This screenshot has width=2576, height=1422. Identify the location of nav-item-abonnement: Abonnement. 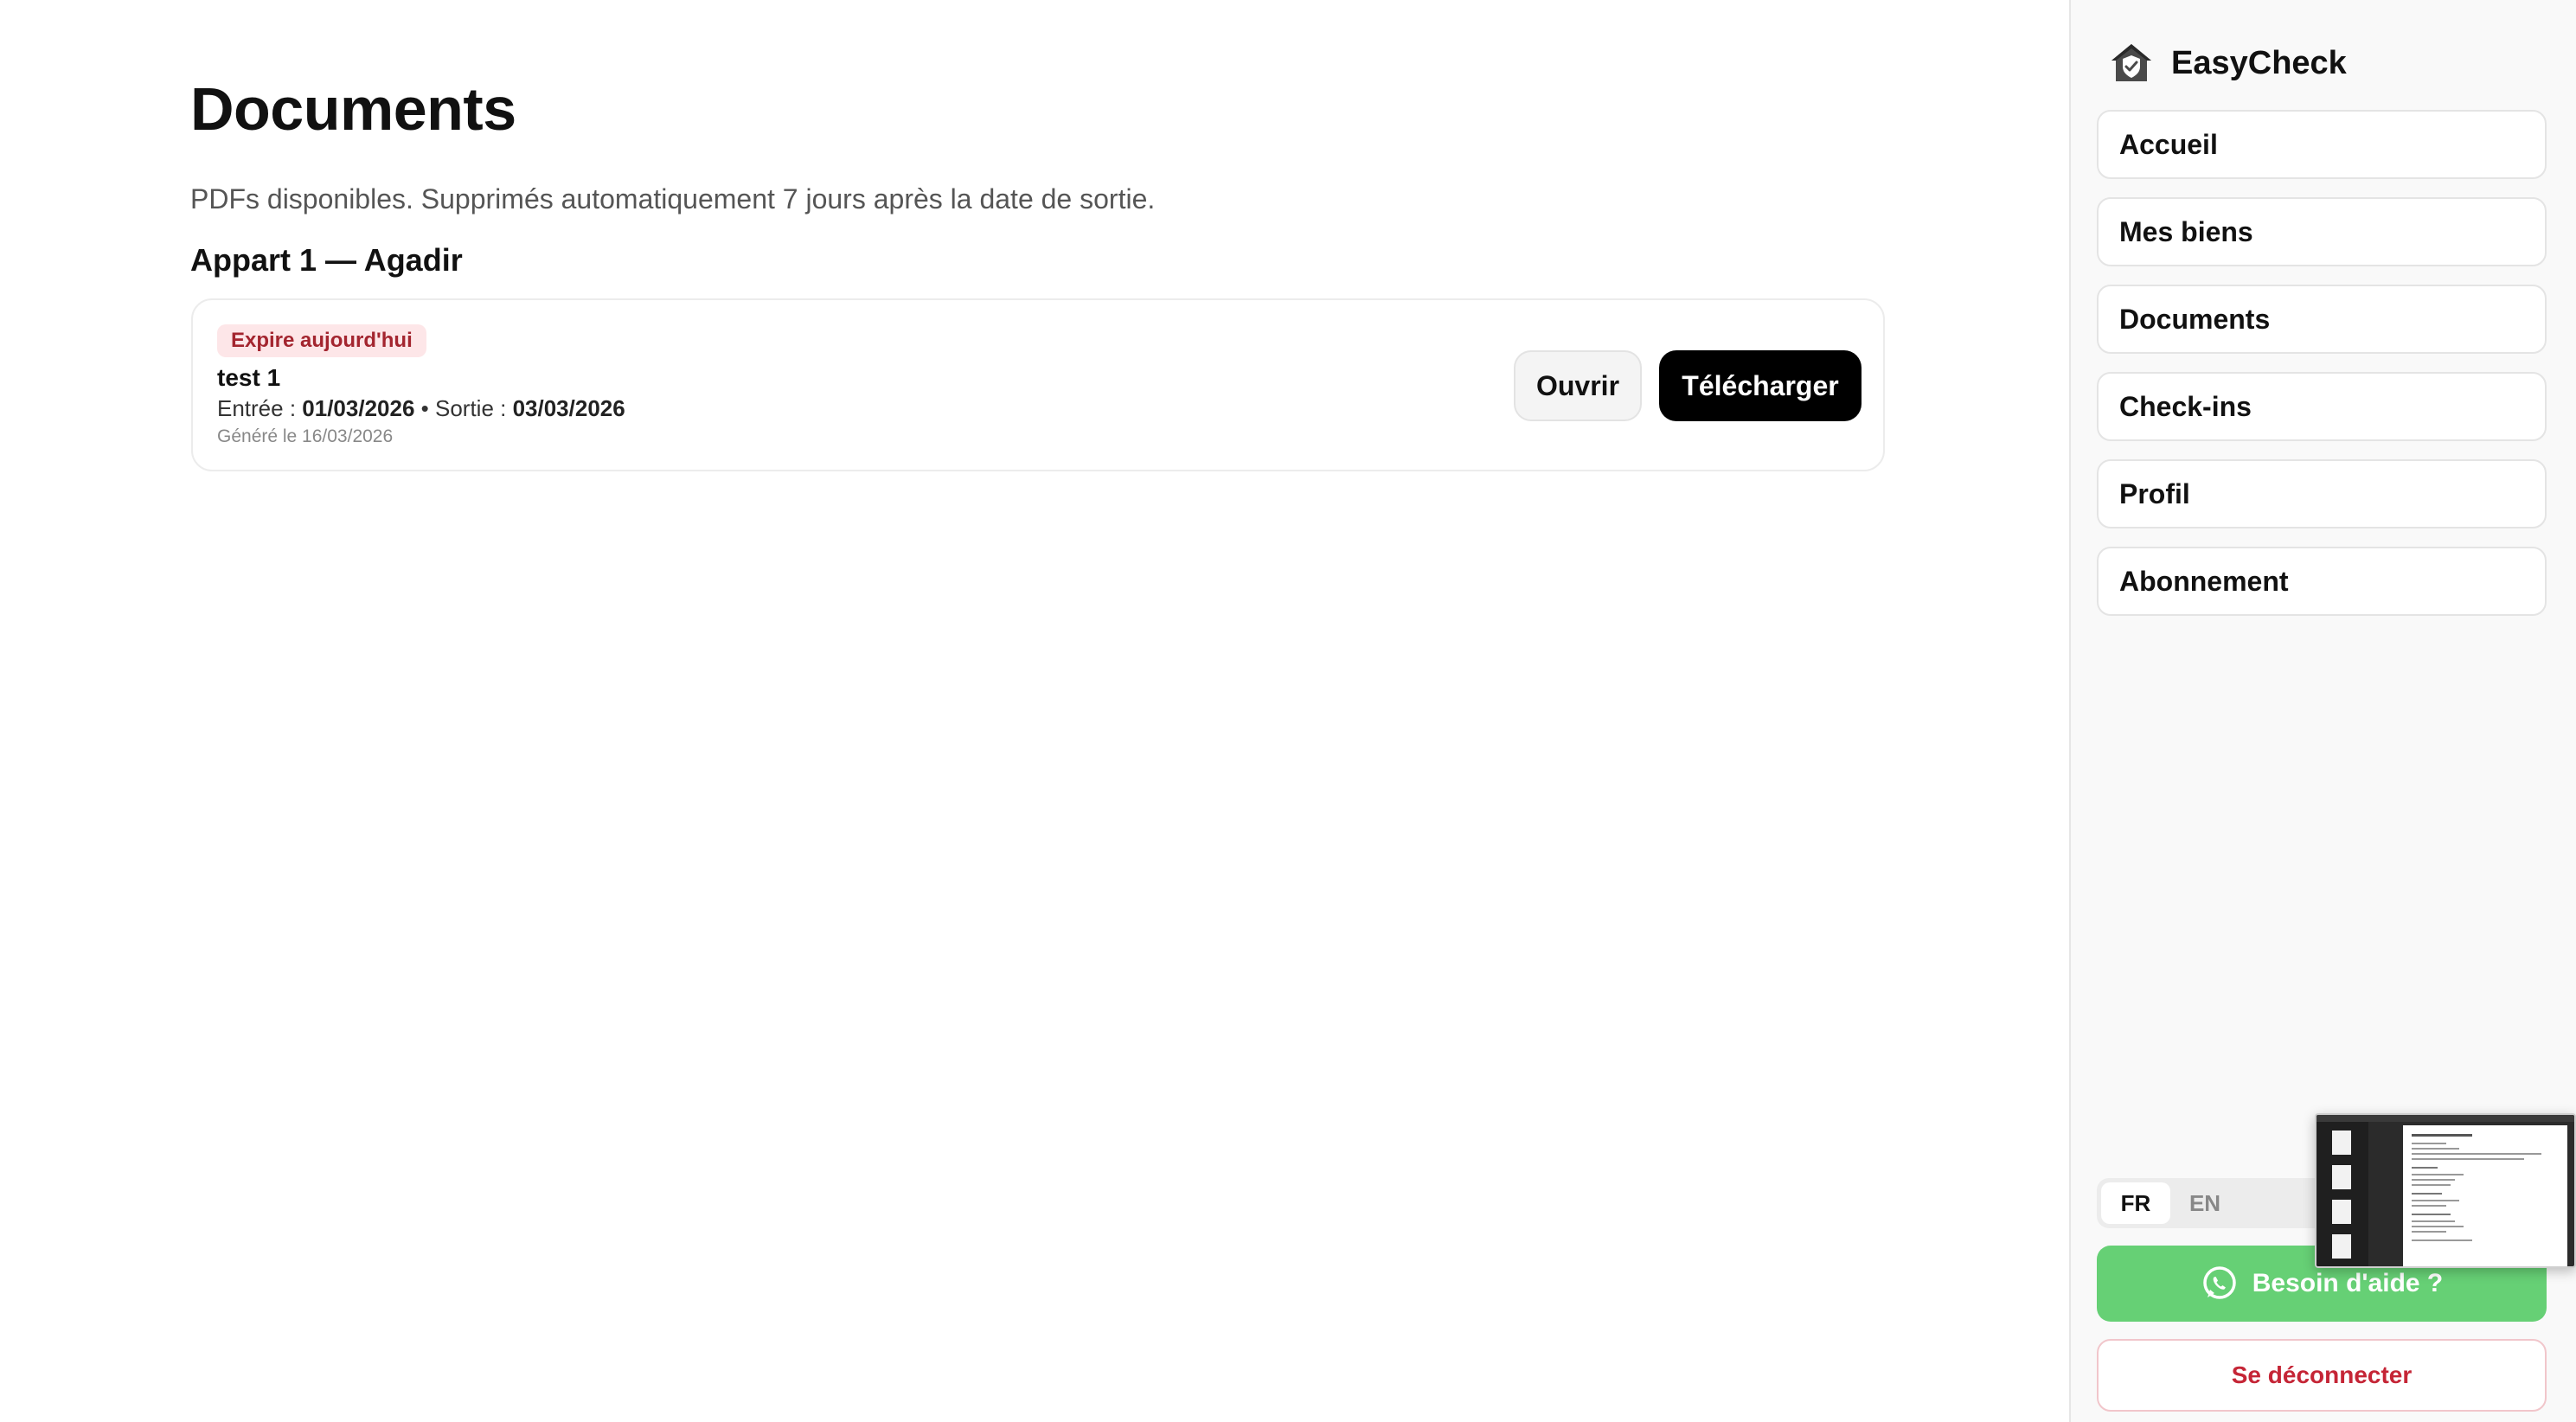
(2322, 581).